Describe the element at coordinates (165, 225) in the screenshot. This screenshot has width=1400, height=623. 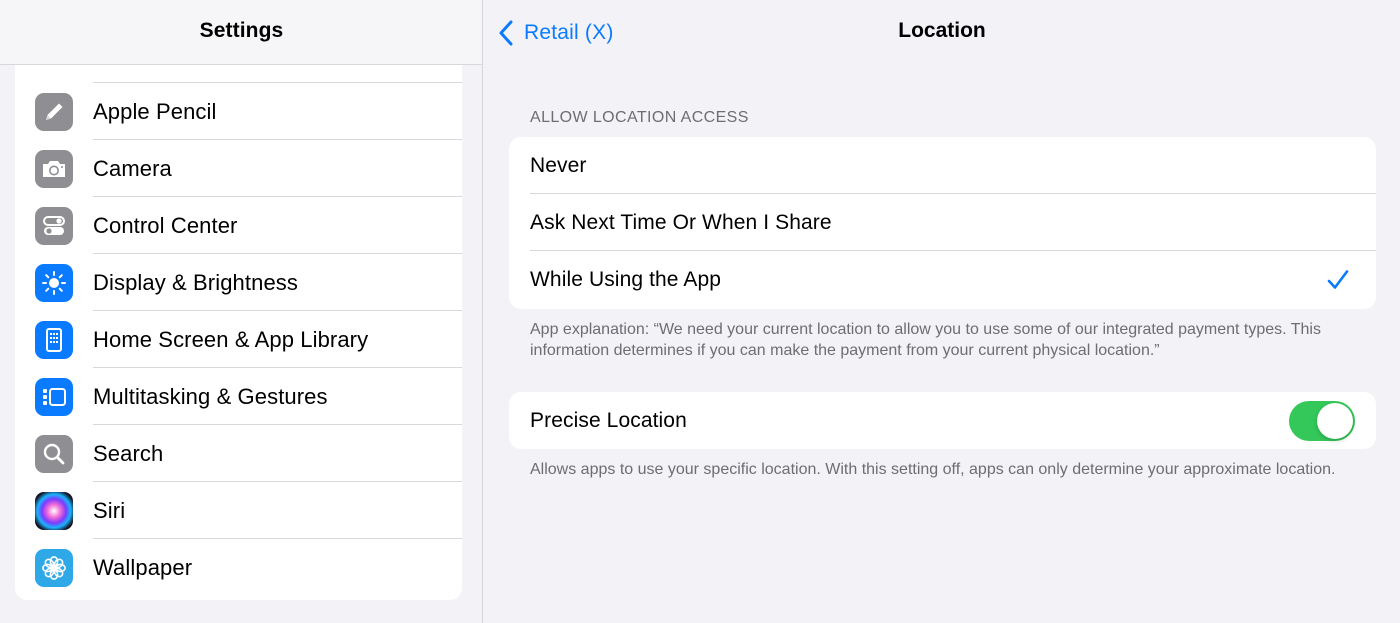
I see `sidebar-item-label: Control Center` at that location.